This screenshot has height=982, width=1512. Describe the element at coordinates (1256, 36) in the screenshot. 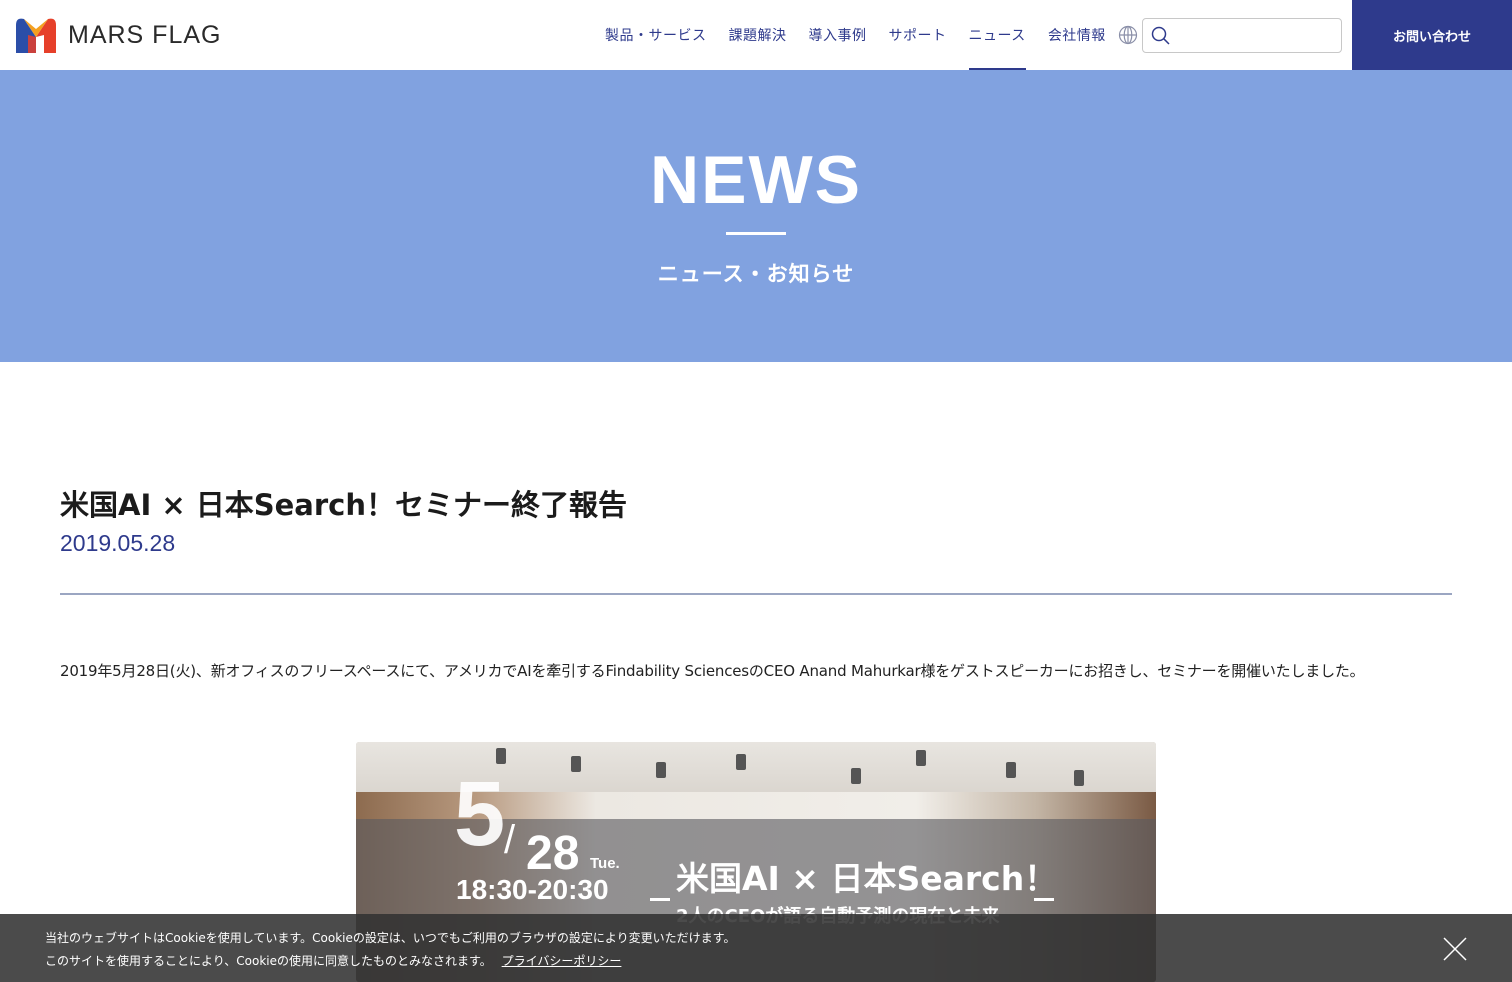

I see `search-input` at that location.